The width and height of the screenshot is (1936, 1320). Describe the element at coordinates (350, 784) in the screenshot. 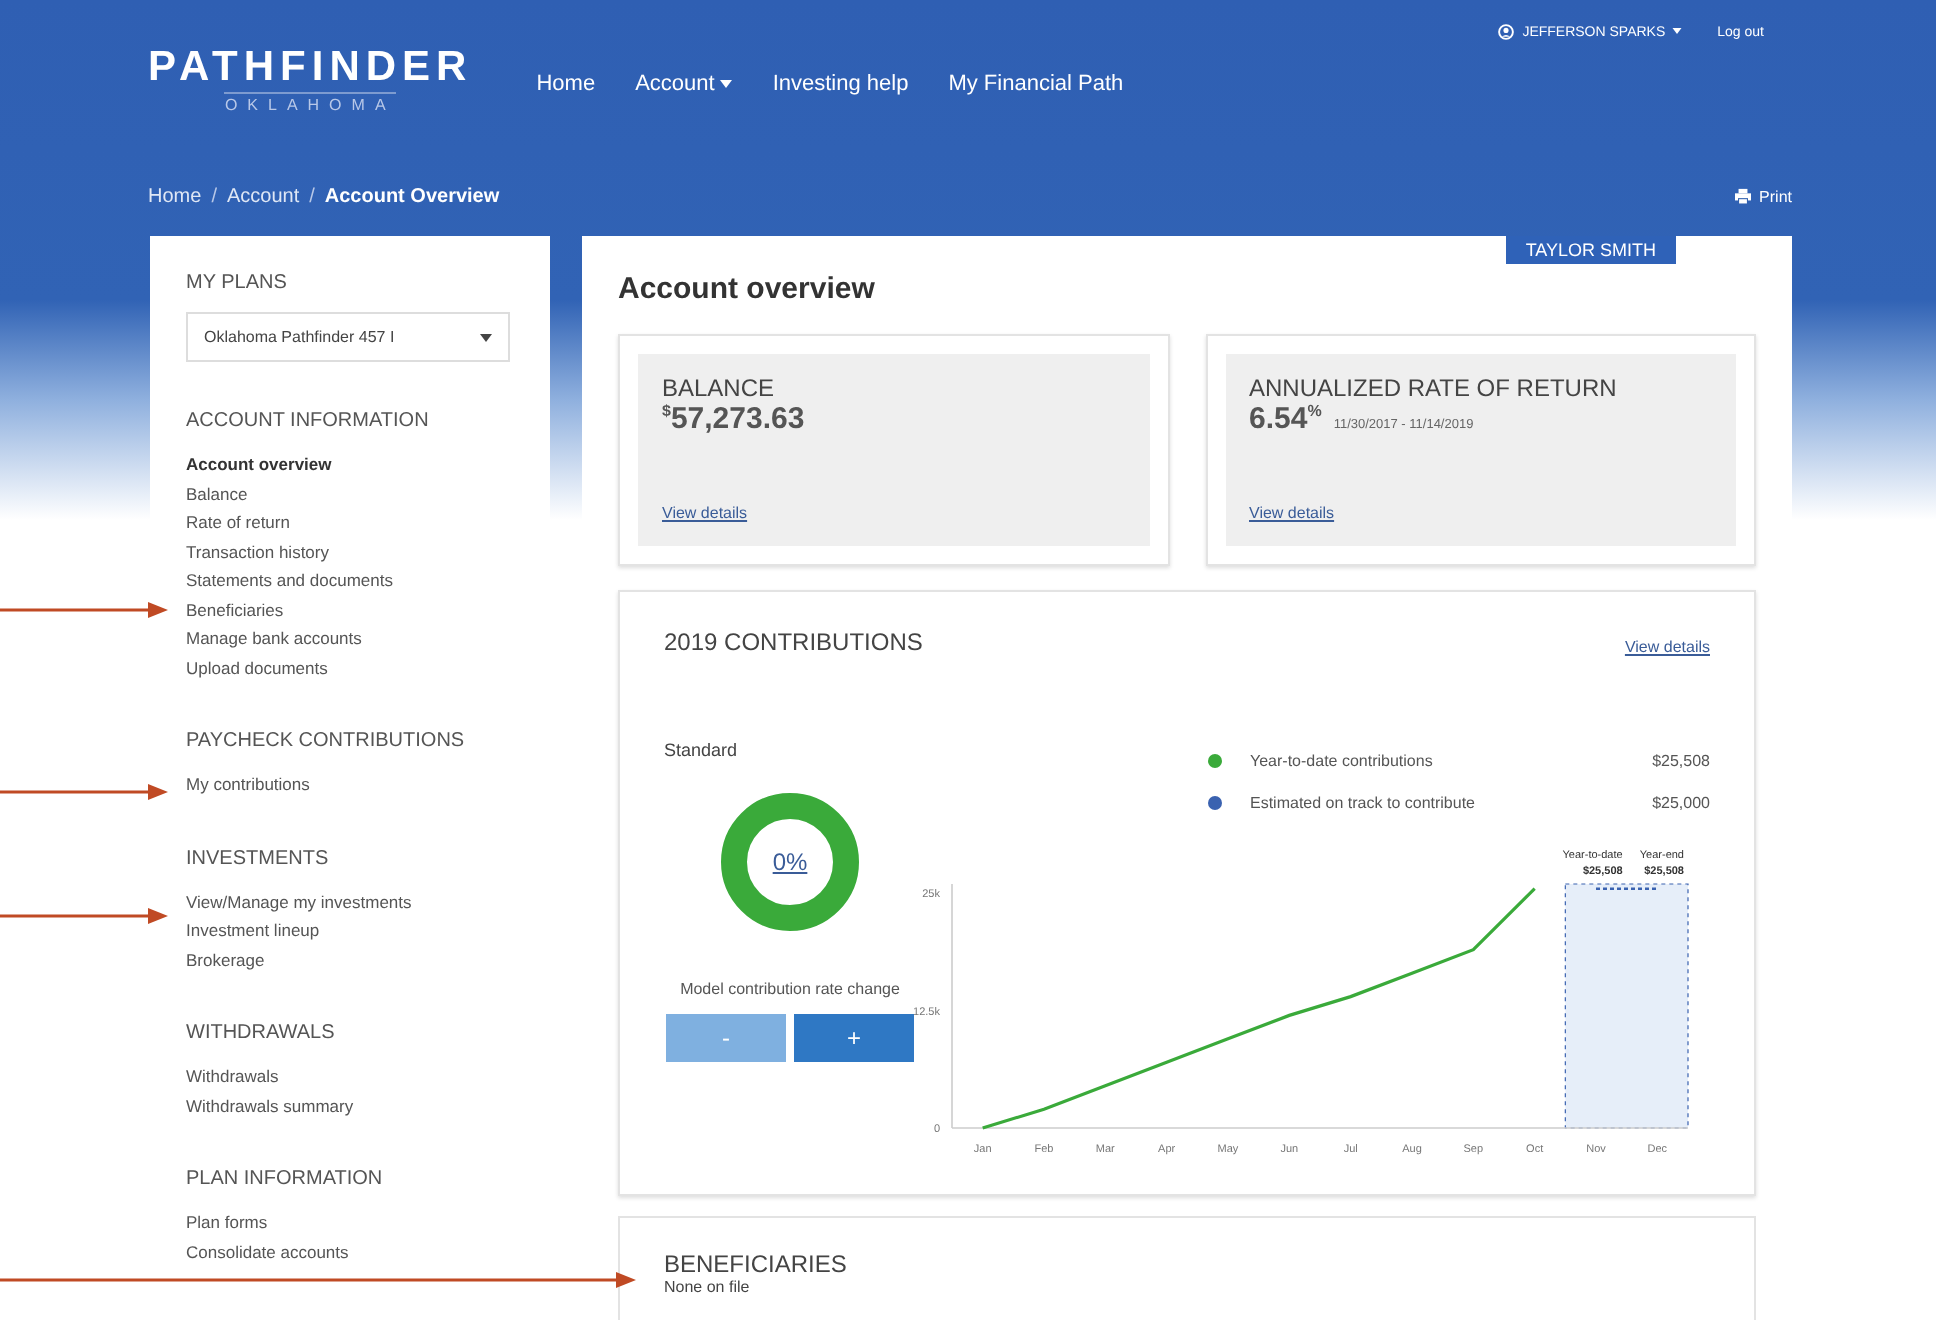

I see `sidebar-link: My contributions` at that location.